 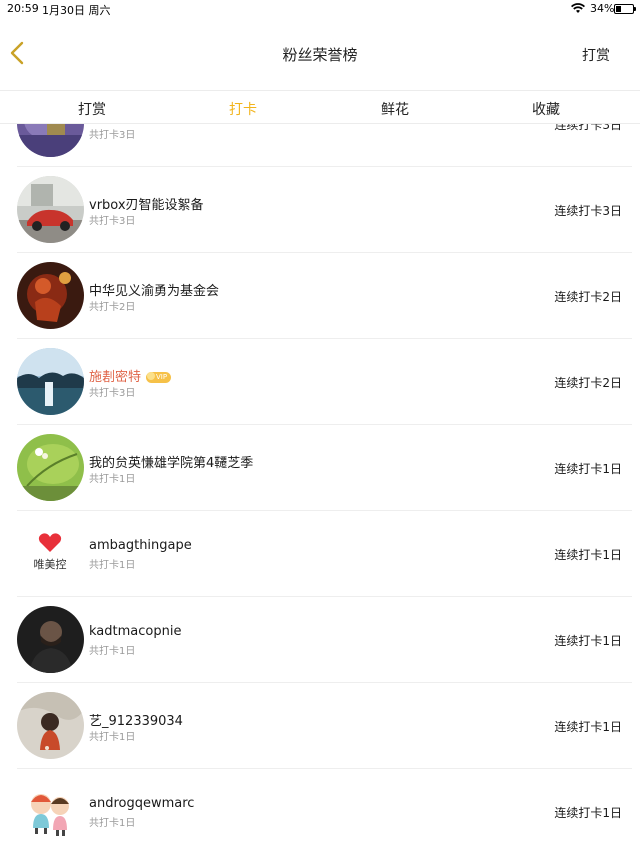 What do you see at coordinates (320, 210) in the screenshot?
I see `list-item: vrbox刃智能设絮备 共打卡3日 连续打卡3日` at bounding box center [320, 210].